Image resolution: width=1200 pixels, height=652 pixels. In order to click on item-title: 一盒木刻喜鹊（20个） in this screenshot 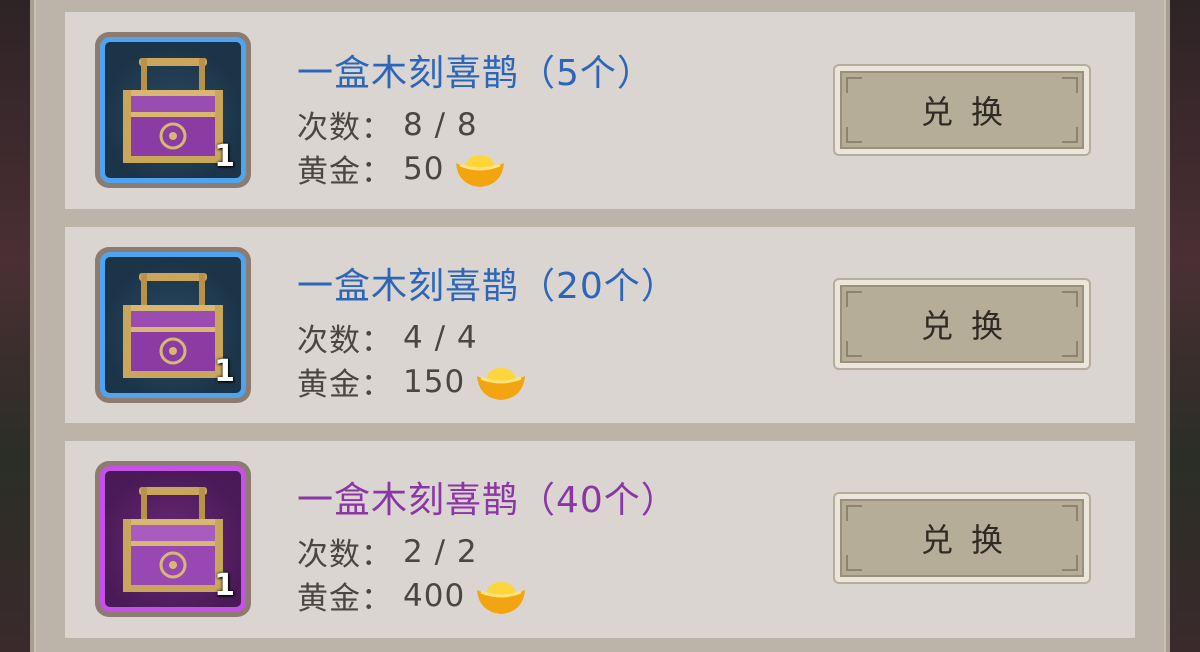, I will do `click(487, 286)`.